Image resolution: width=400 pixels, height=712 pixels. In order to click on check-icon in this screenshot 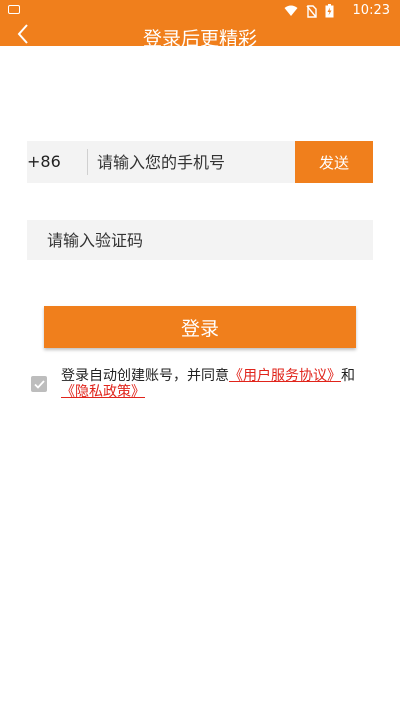, I will do `click(39, 384)`.